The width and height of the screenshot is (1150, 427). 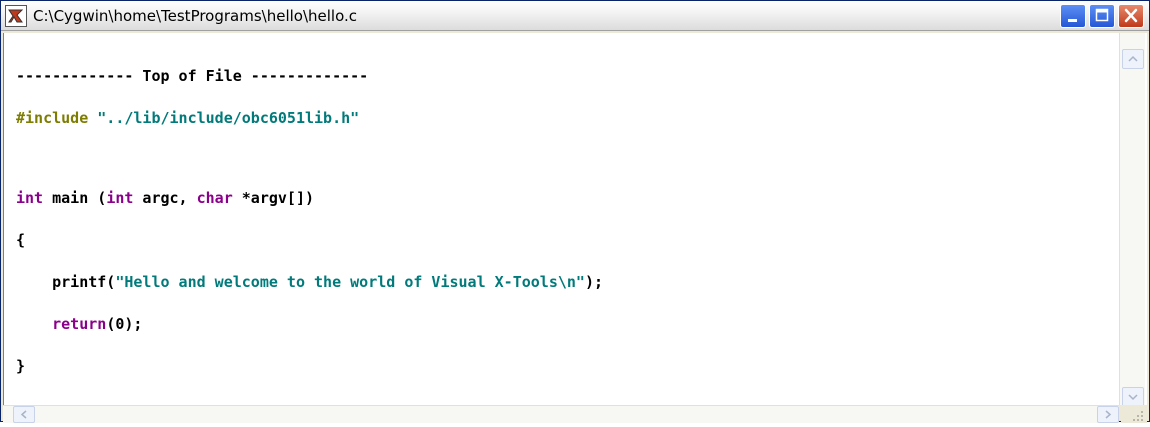 What do you see at coordinates (273, 198) in the screenshot?
I see `argv-param: *argv[])` at bounding box center [273, 198].